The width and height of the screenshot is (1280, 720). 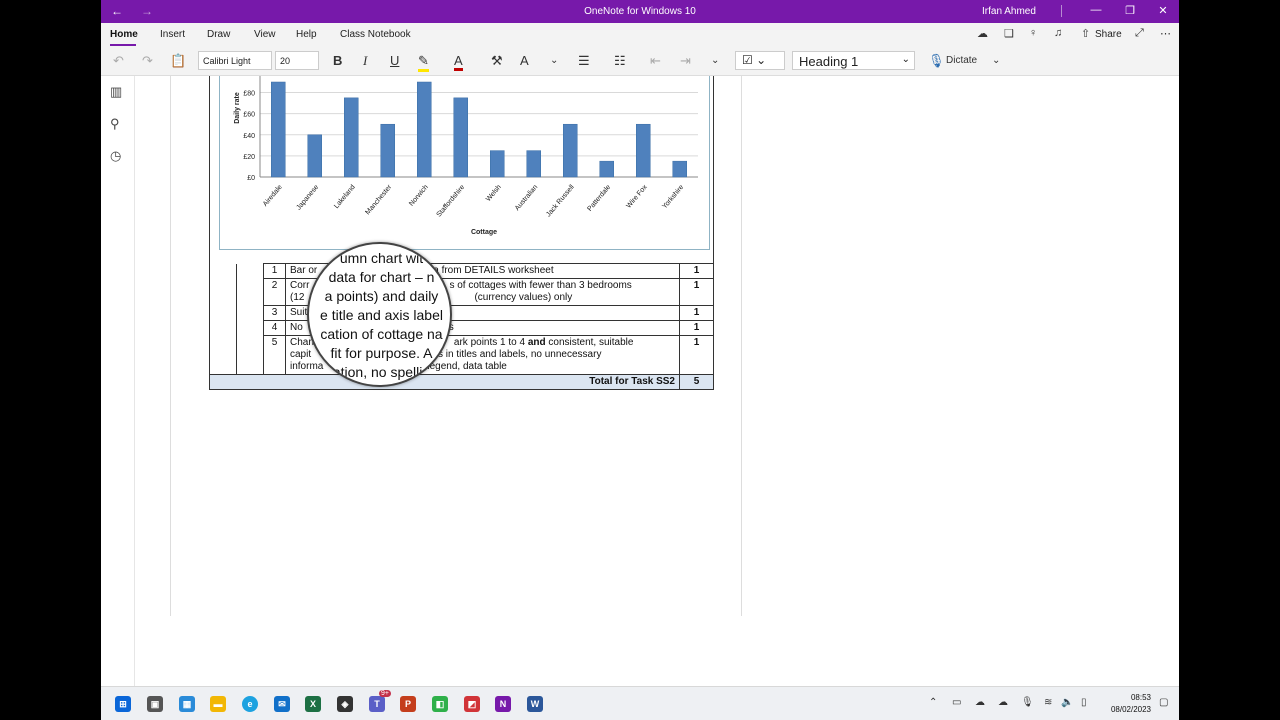 I want to click on share-button: Share, so click(x=1108, y=34).